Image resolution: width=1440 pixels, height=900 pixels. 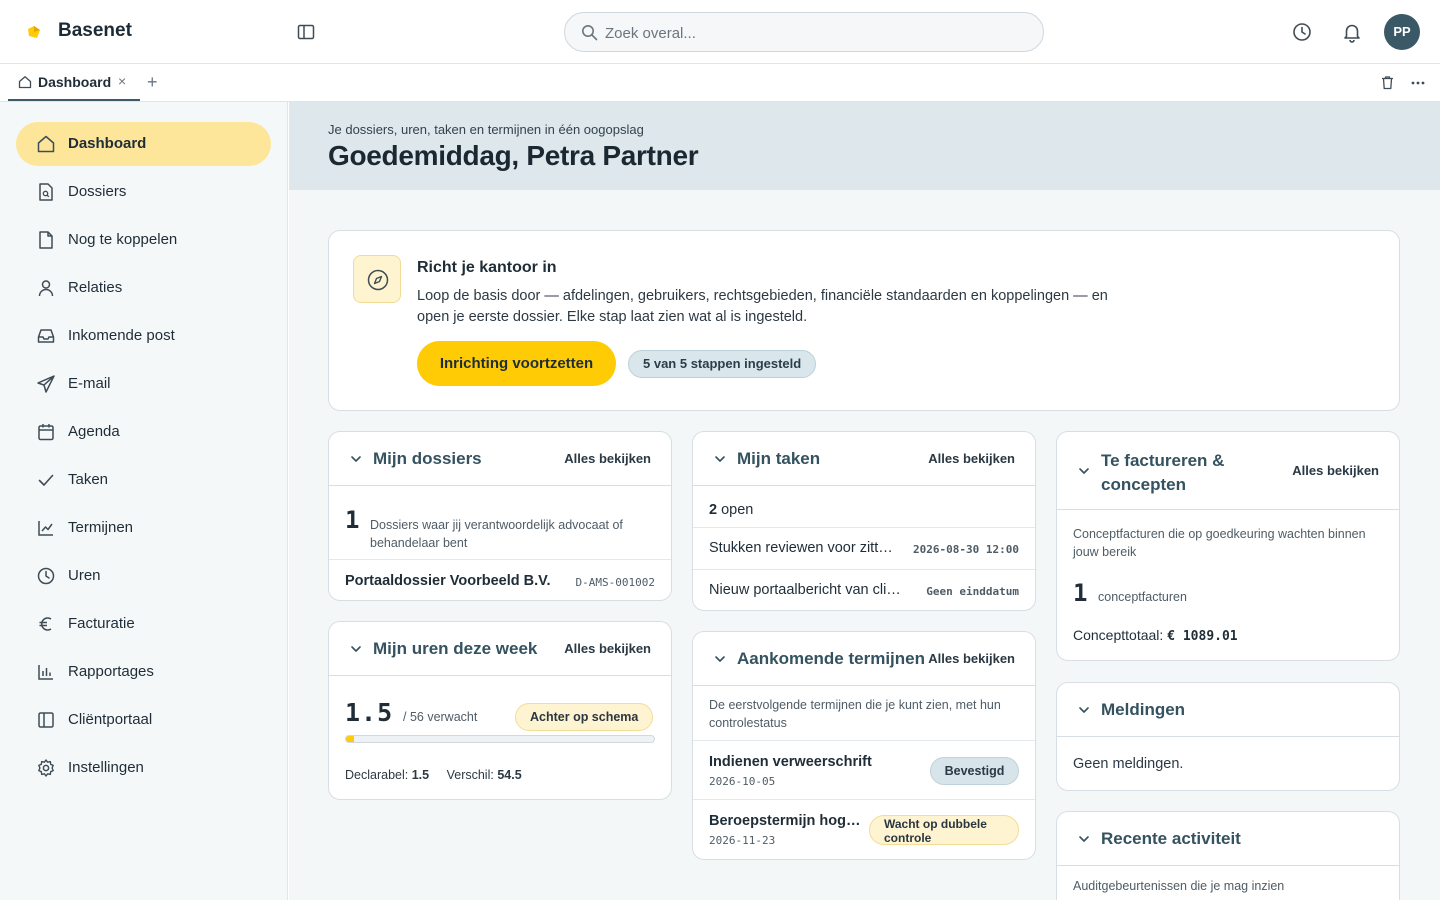 What do you see at coordinates (46, 384) in the screenshot?
I see `send-icon` at bounding box center [46, 384].